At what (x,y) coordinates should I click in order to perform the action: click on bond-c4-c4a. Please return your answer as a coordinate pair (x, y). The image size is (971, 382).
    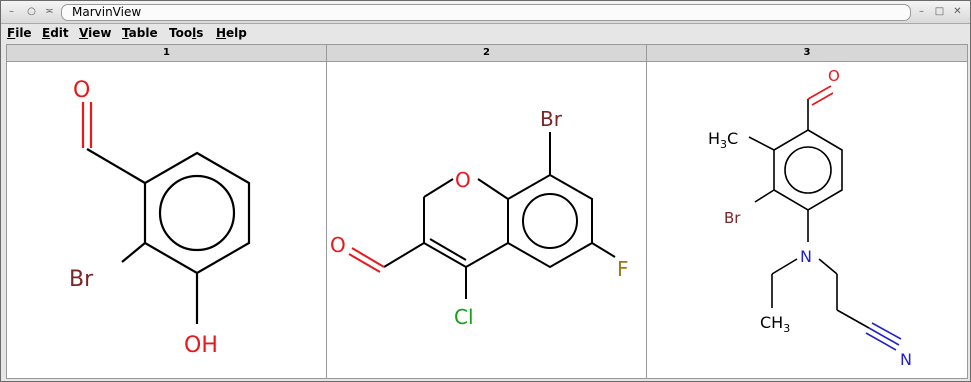
    Looking at the image, I should click on (487, 255).